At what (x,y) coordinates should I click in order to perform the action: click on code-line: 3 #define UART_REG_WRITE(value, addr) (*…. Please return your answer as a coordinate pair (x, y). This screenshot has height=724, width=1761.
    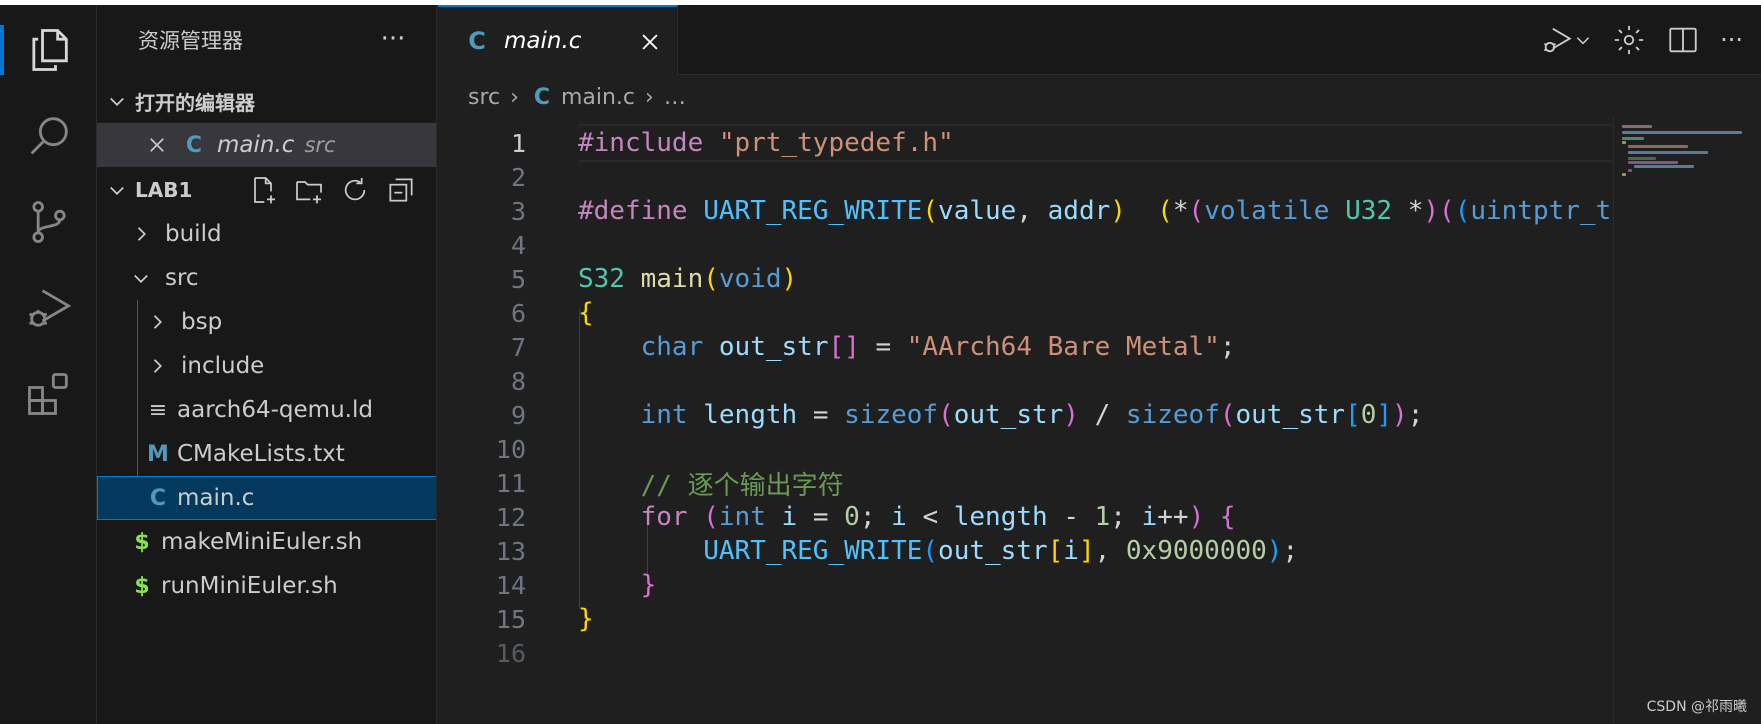
    Looking at the image, I should click on (1025, 211).